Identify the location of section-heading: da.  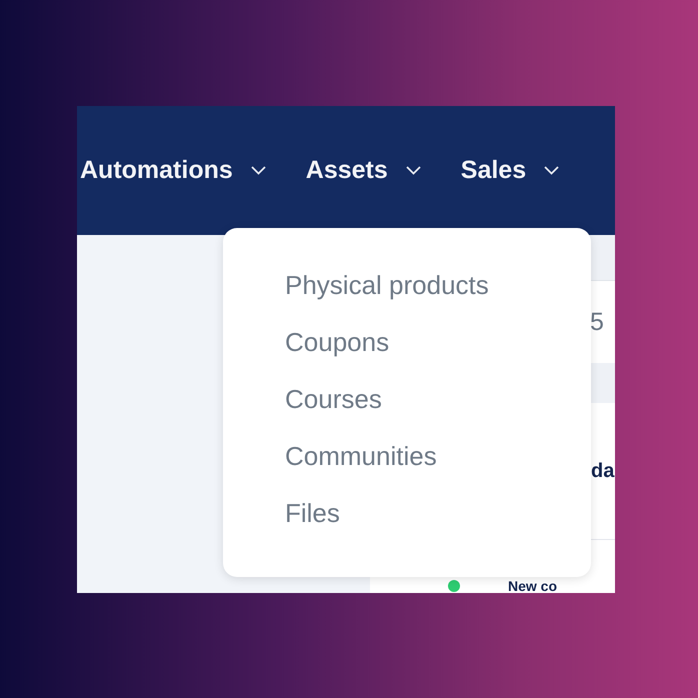
(602, 471).